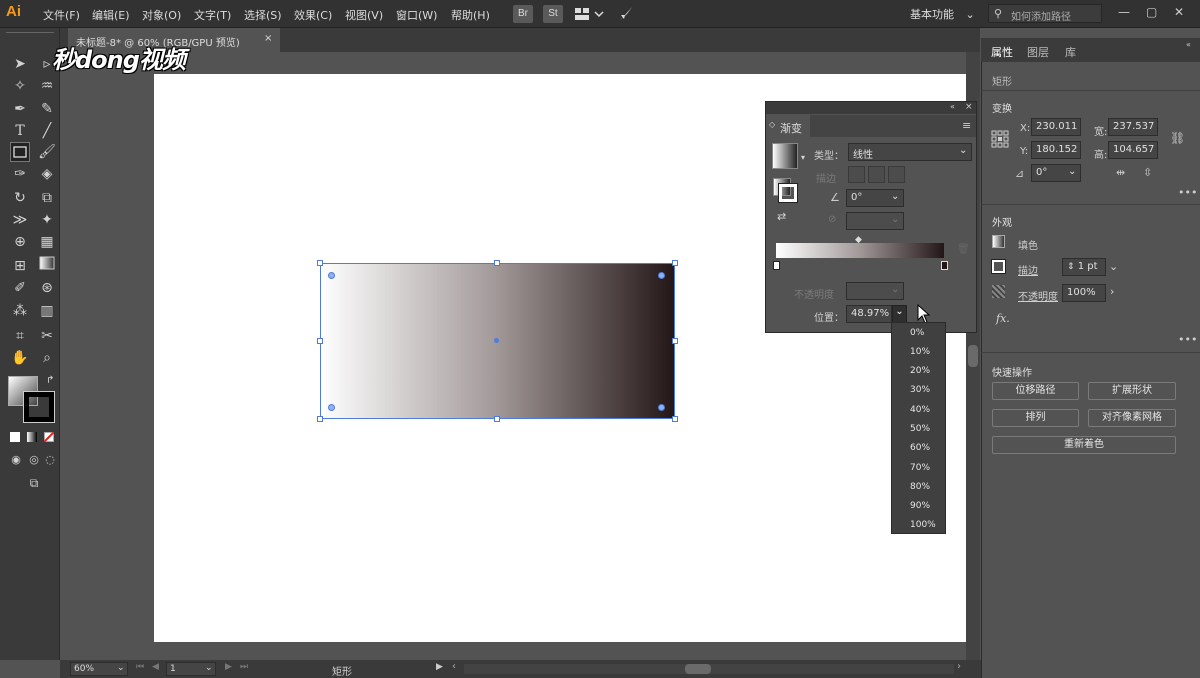 The height and width of the screenshot is (678, 1200). I want to click on constrain-proportions-icon: ⛓, so click(1177, 138).